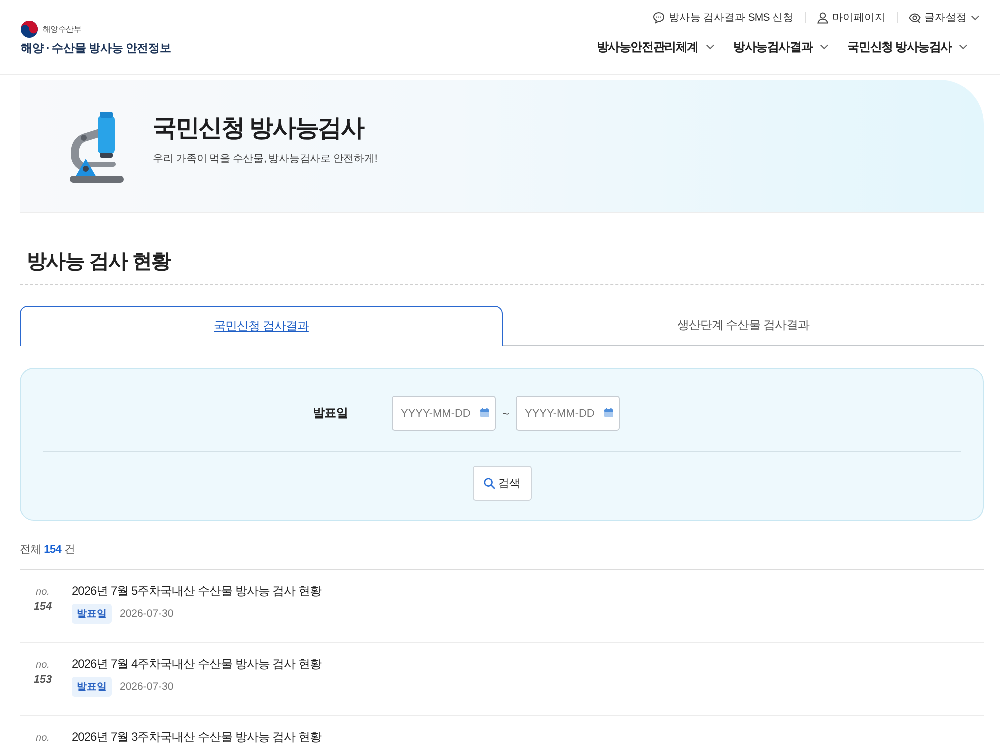 The width and height of the screenshot is (1000, 749). I want to click on person-icon, so click(822, 18).